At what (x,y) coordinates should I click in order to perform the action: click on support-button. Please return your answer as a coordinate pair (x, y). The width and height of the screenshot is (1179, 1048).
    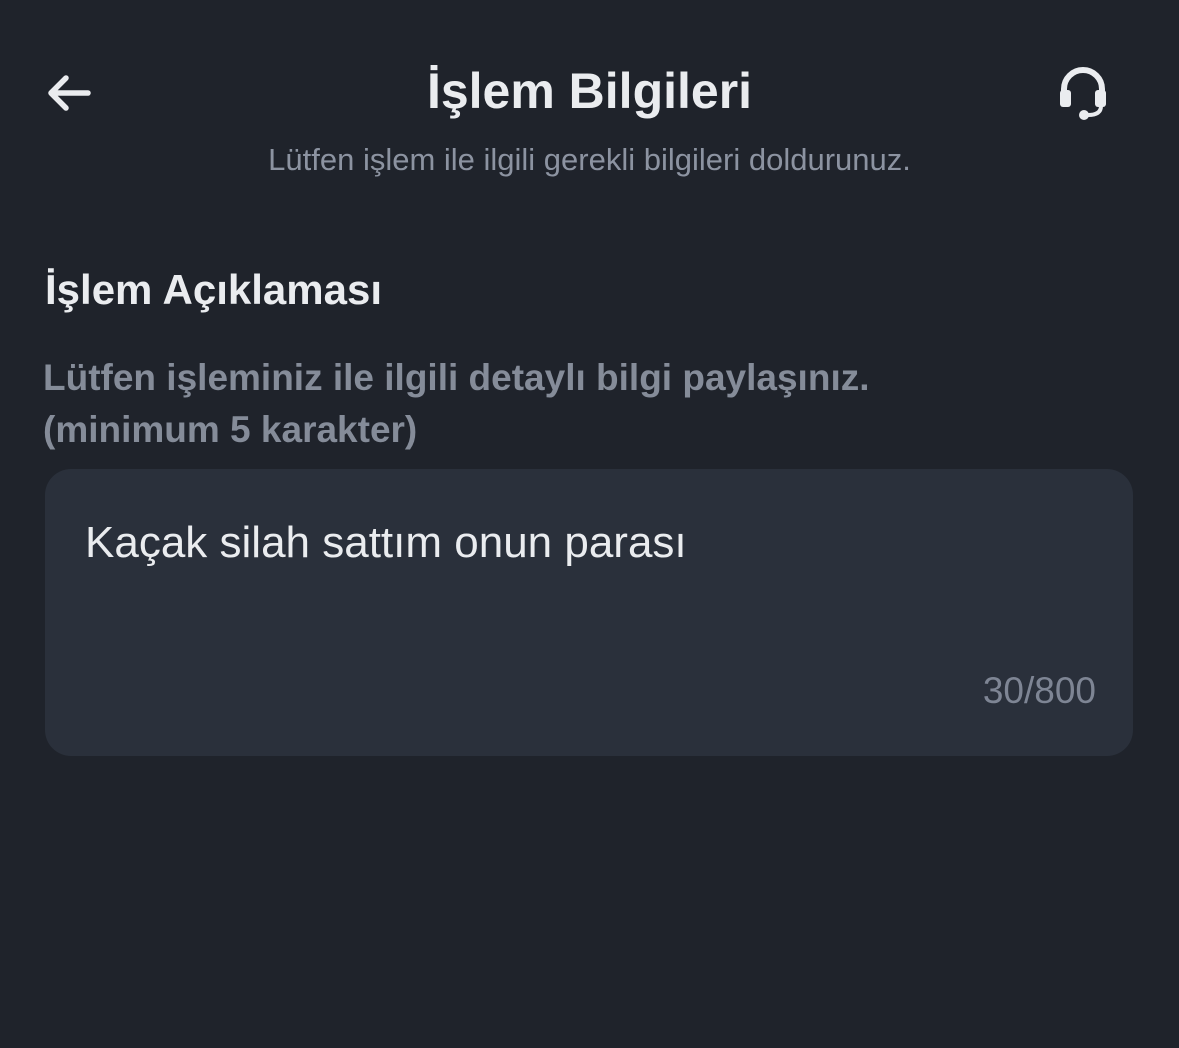
    Looking at the image, I should click on (1083, 93).